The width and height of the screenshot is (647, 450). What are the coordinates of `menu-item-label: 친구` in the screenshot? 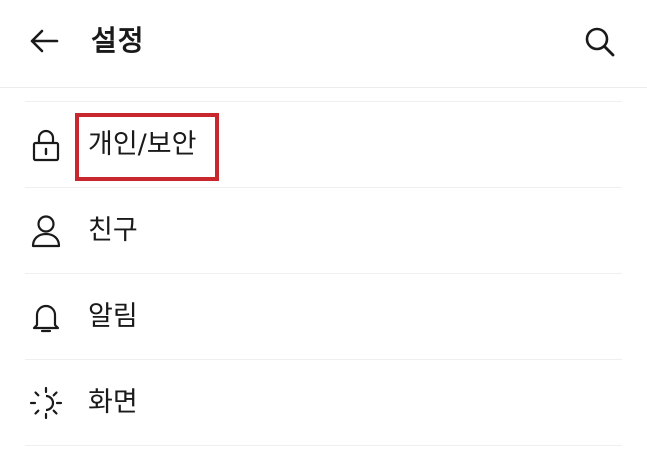 It's located at (113, 230).